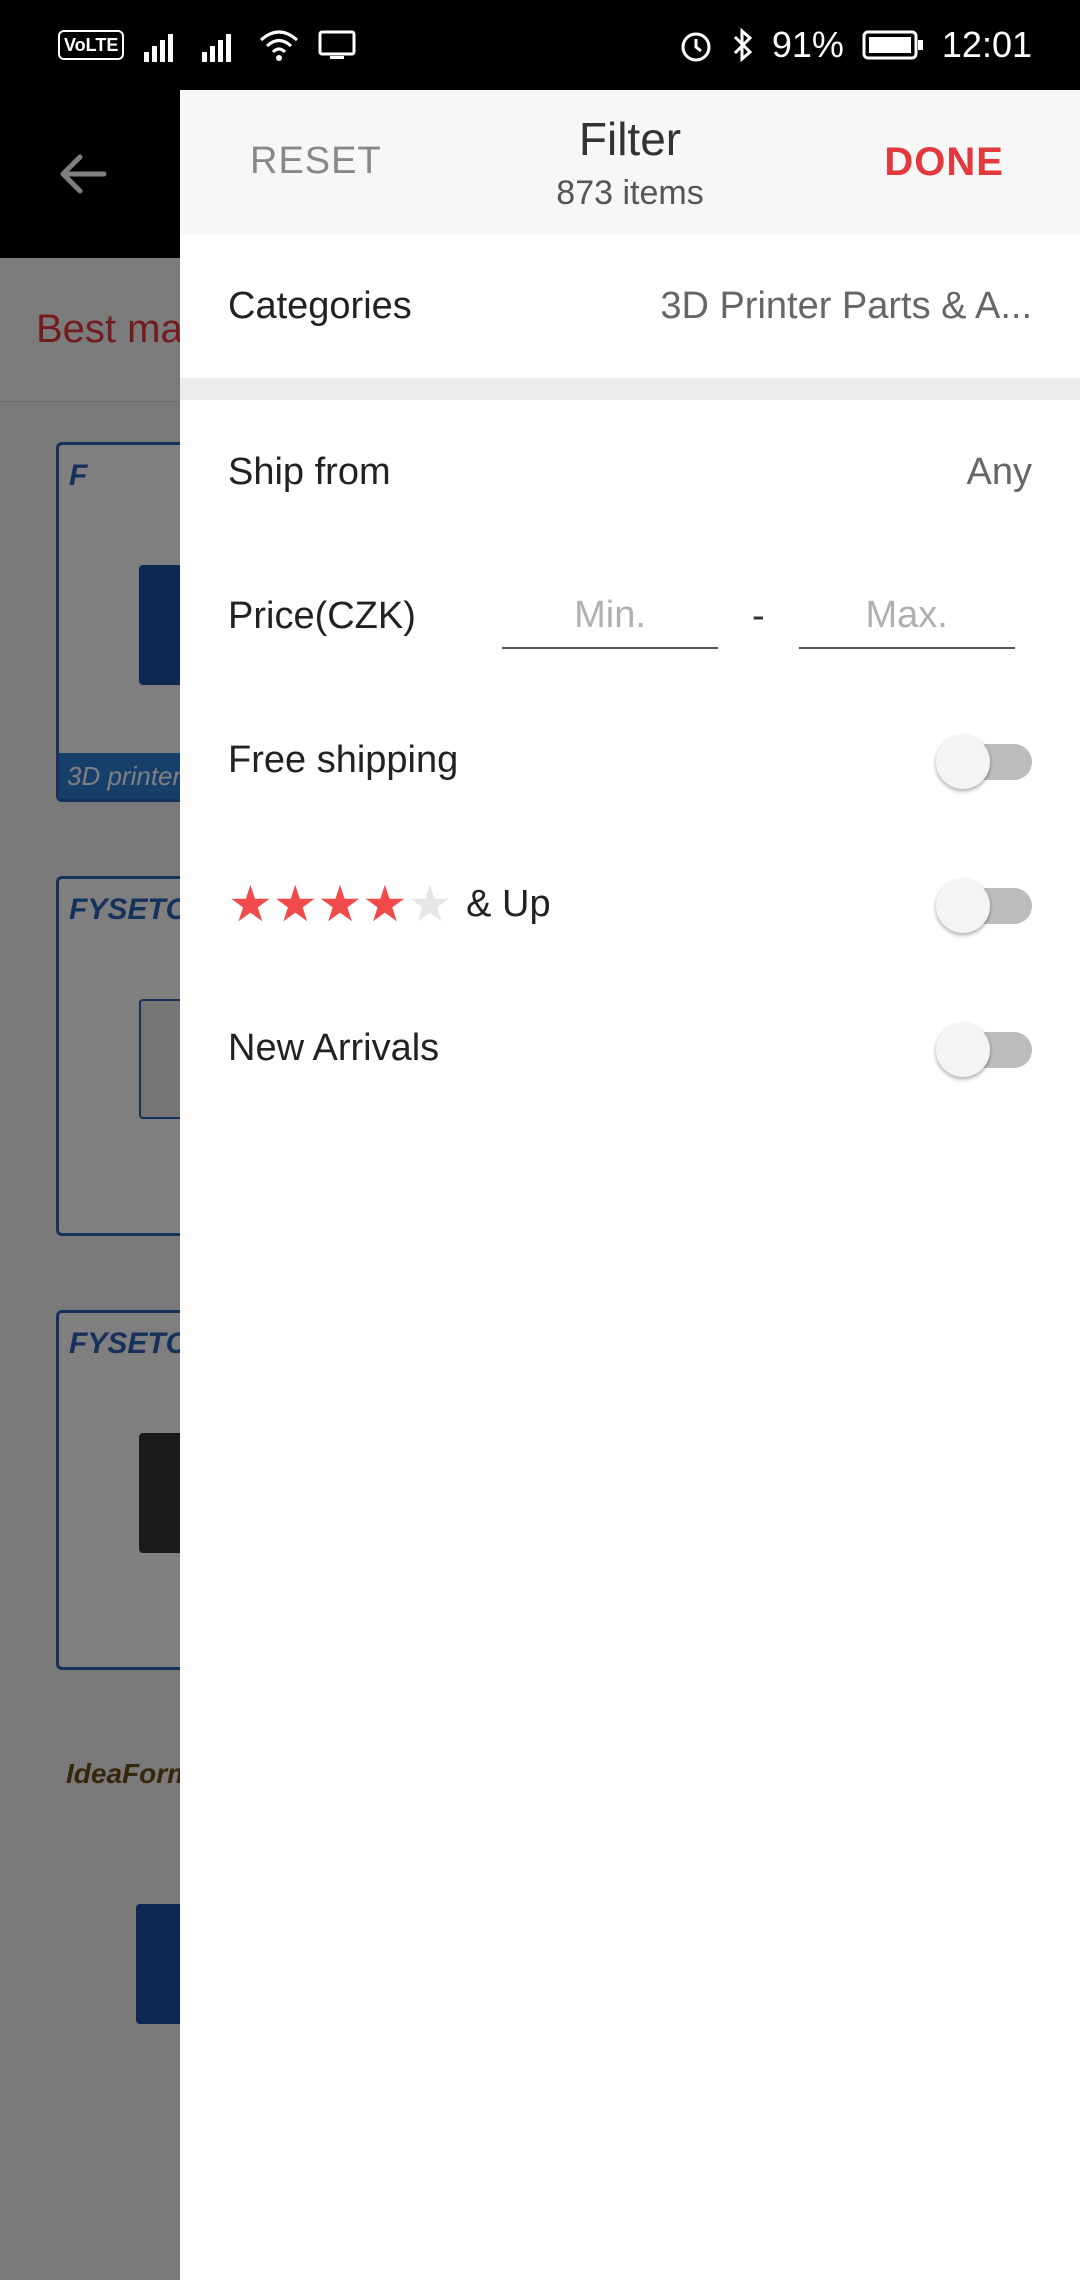 The height and width of the screenshot is (2280, 1080). I want to click on free-shipping-row: Free shipping, so click(630, 760).